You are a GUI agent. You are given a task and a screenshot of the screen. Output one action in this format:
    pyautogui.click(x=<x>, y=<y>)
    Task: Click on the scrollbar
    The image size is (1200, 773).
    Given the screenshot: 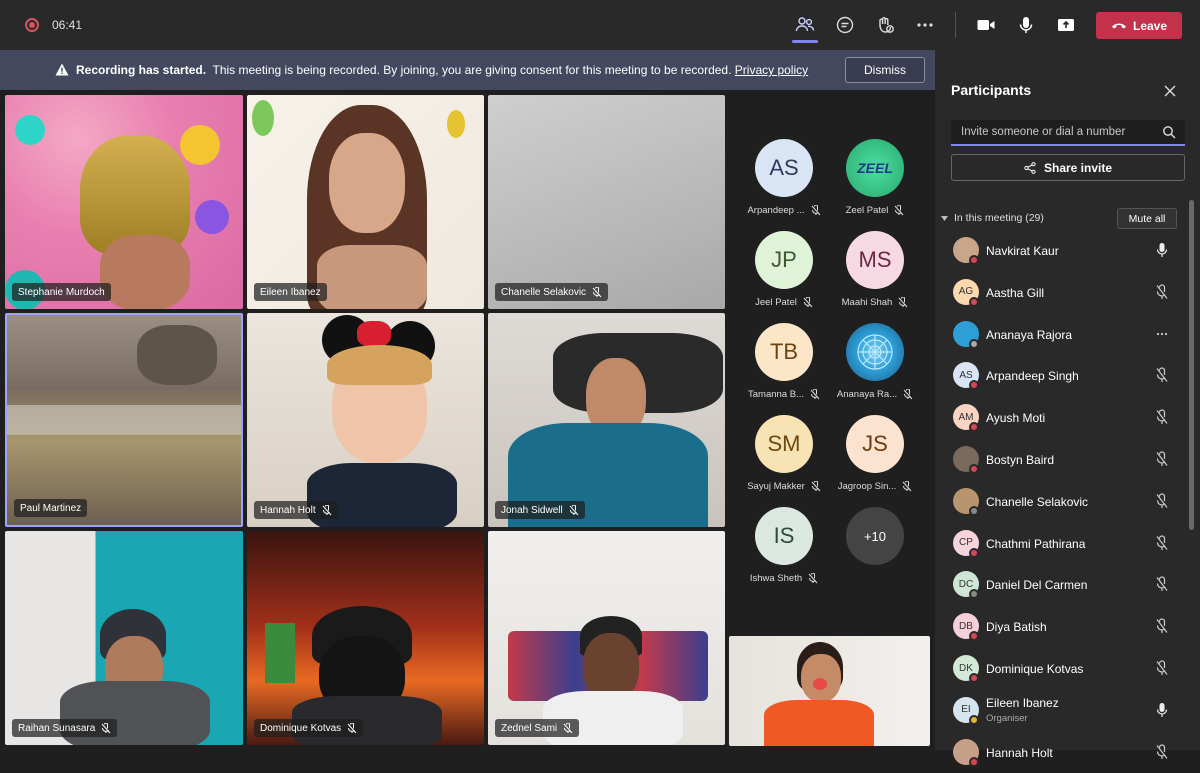 What is the action you would take?
    pyautogui.click(x=1191, y=365)
    